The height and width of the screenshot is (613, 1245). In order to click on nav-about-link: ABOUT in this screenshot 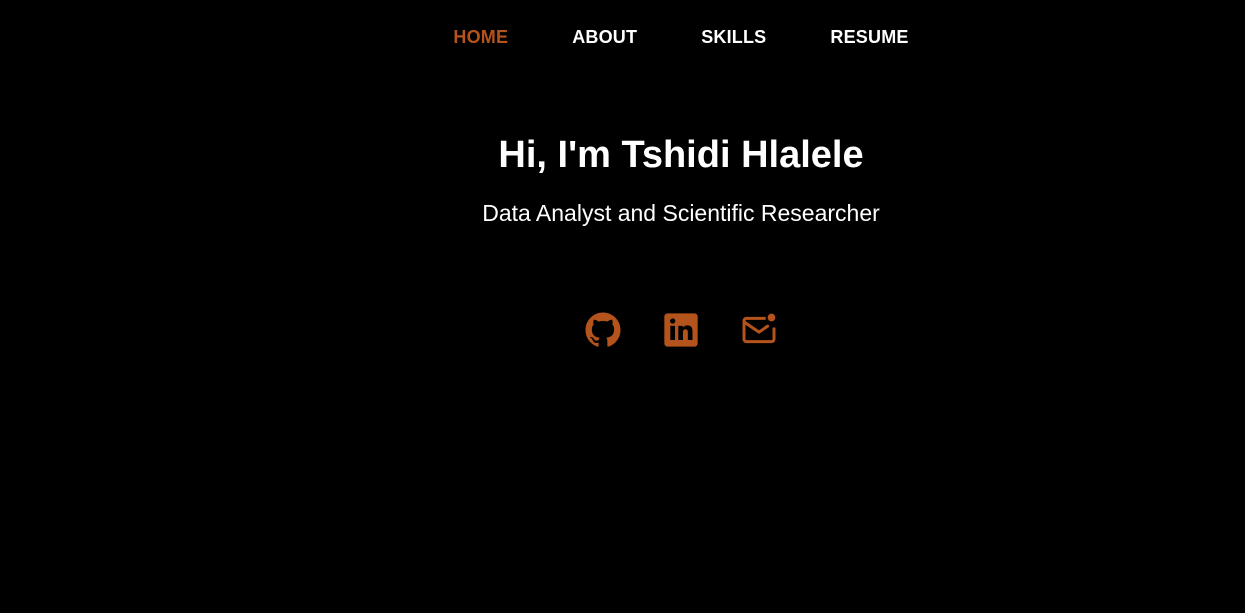, I will do `click(604, 37)`.